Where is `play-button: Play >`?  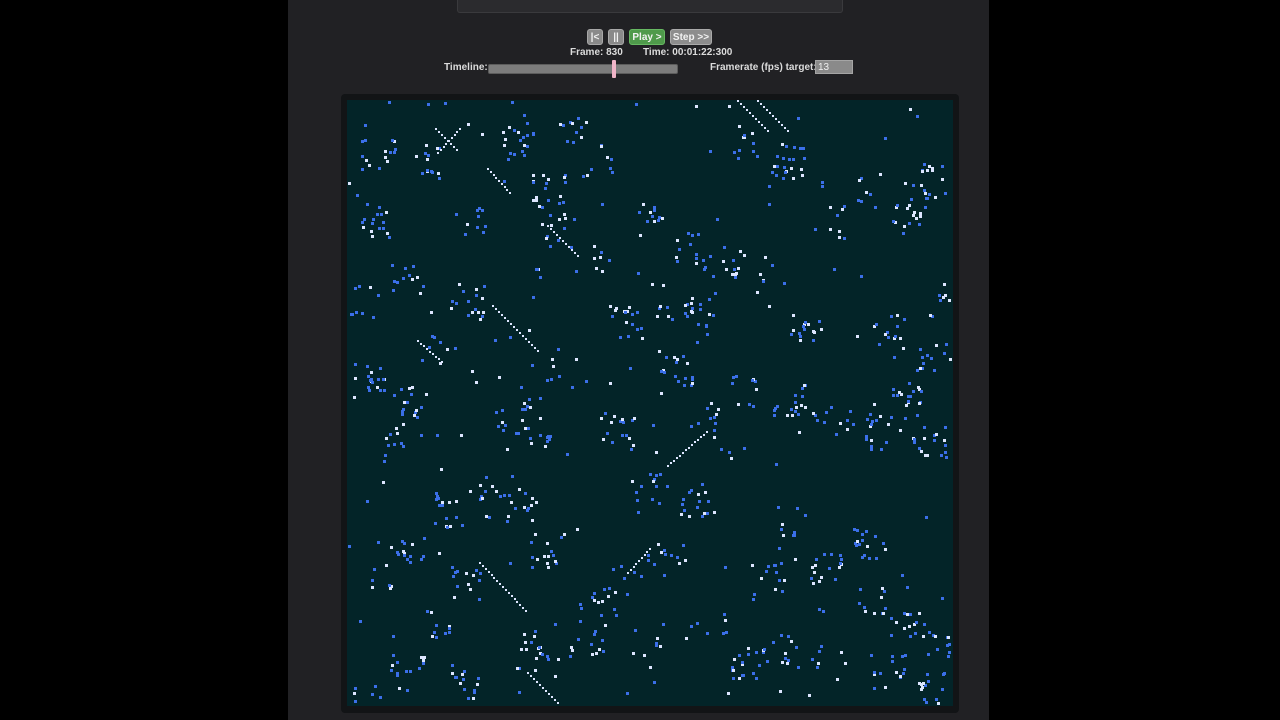 play-button: Play > is located at coordinates (647, 37).